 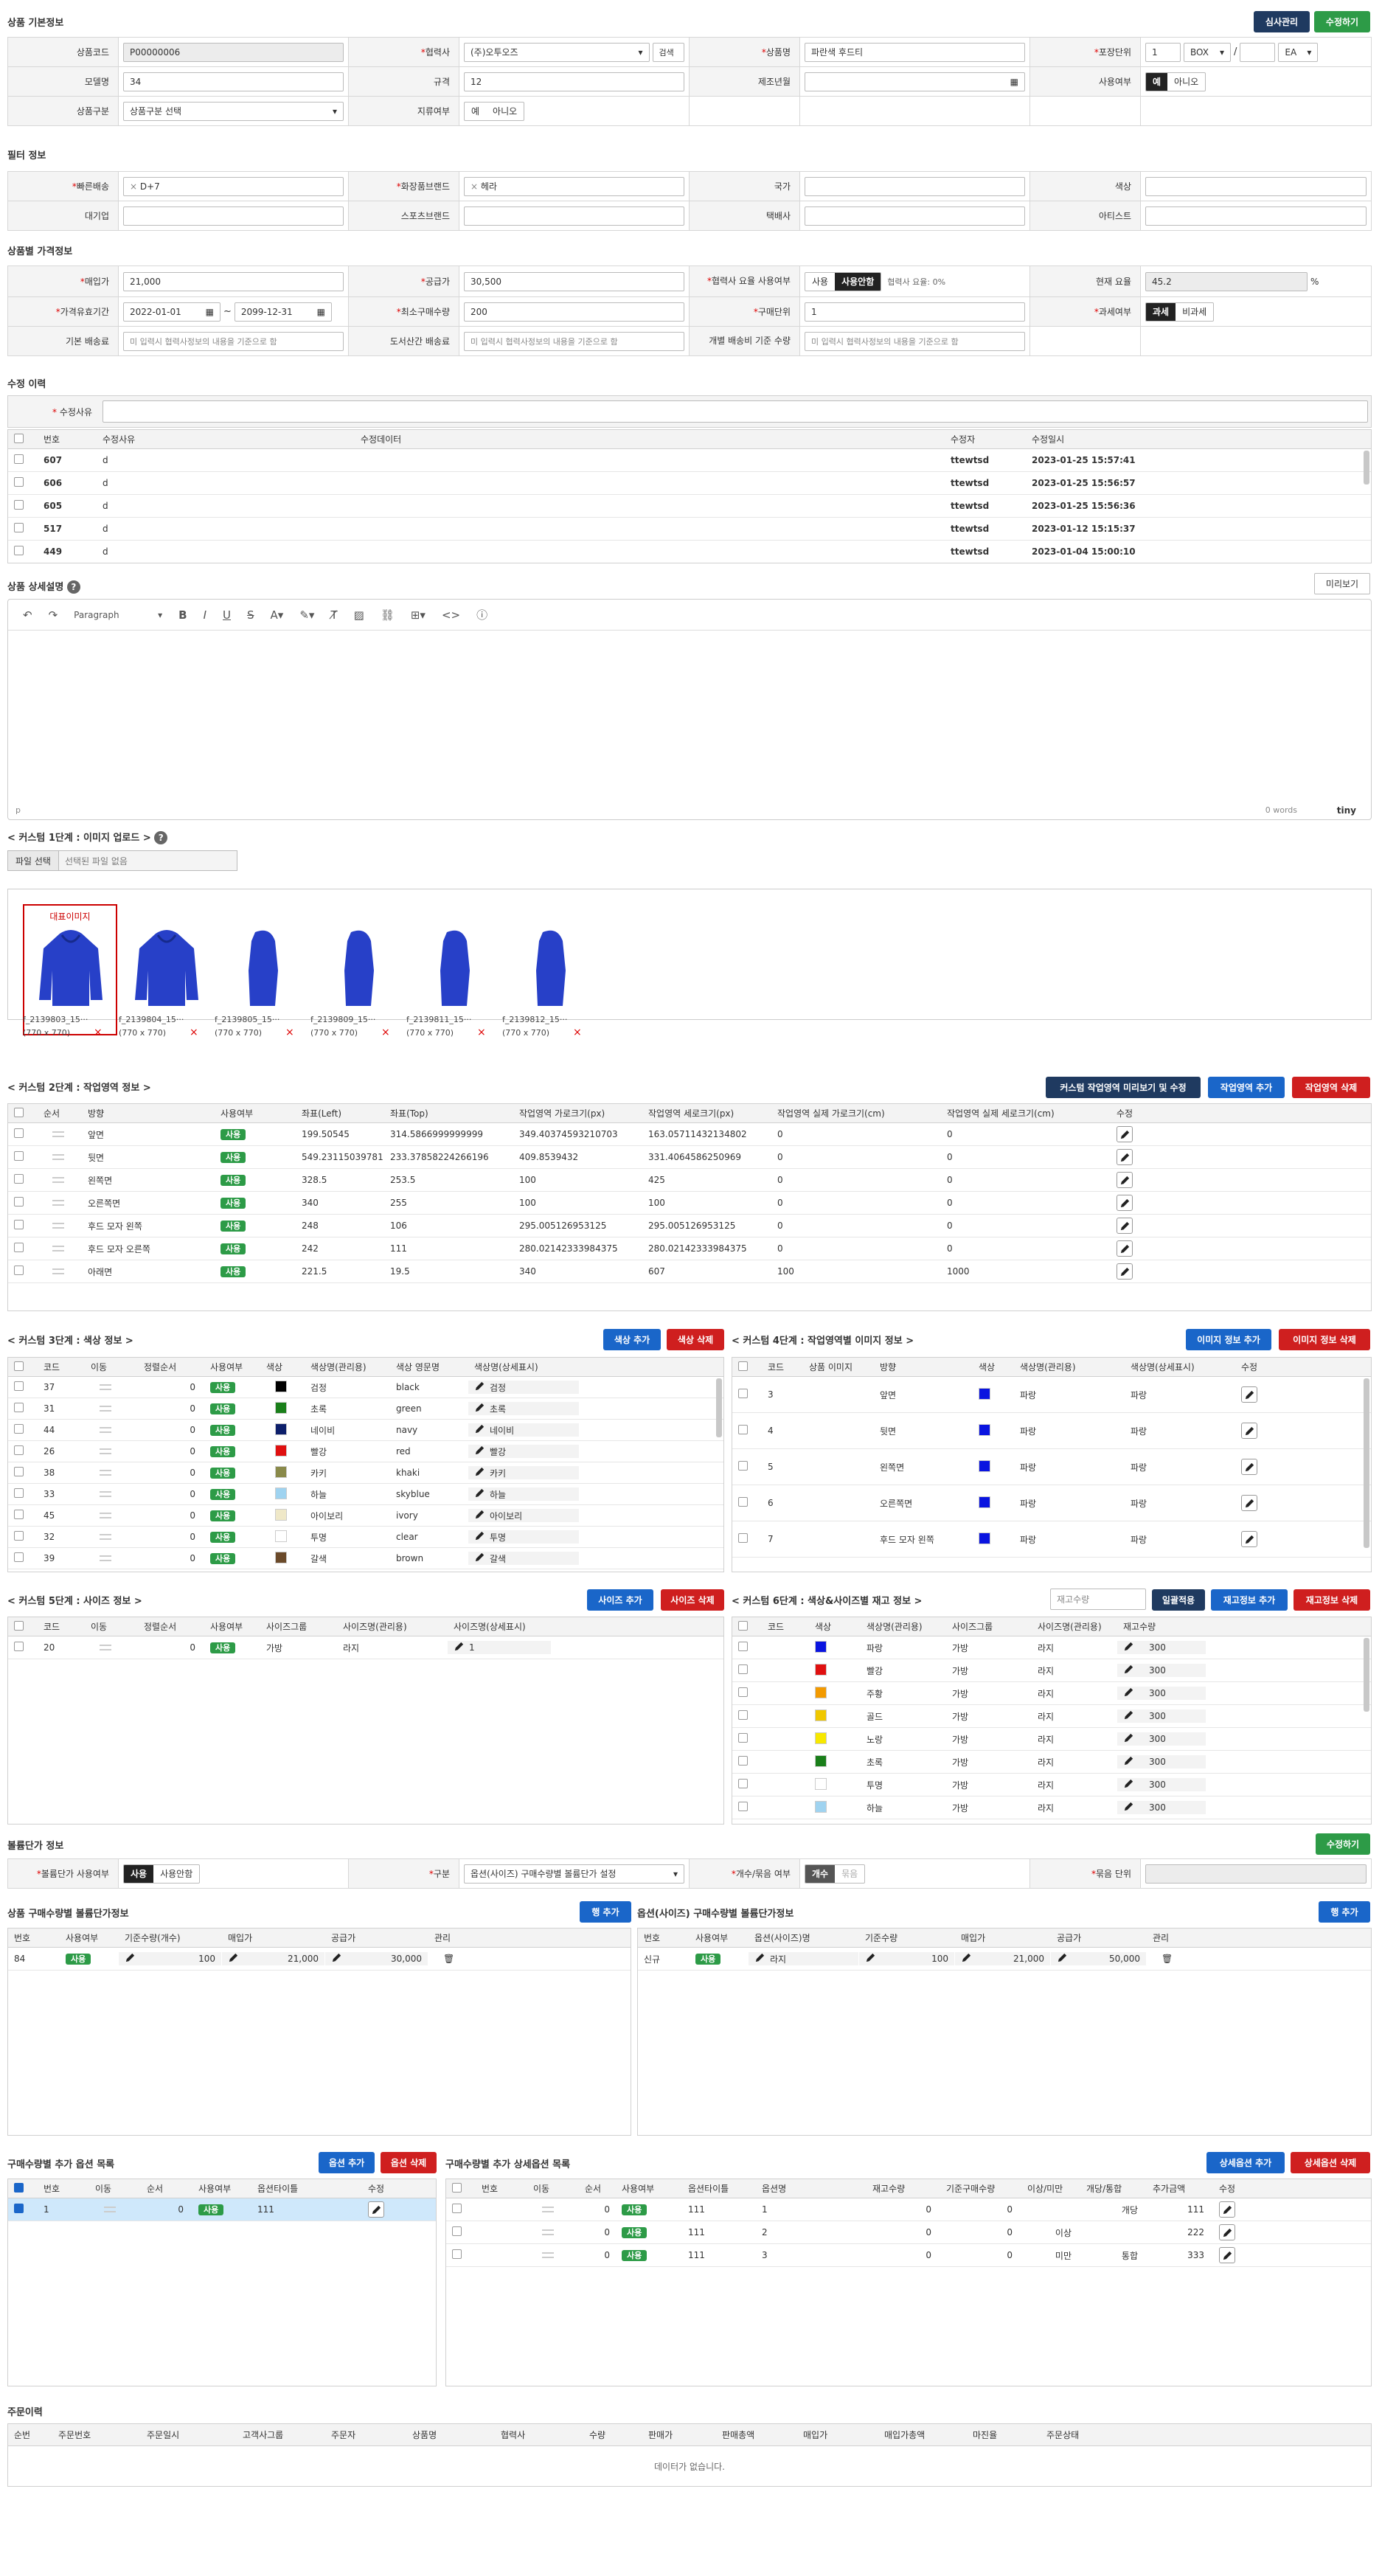 I want to click on save-button: 수정하기, so click(x=1342, y=21).